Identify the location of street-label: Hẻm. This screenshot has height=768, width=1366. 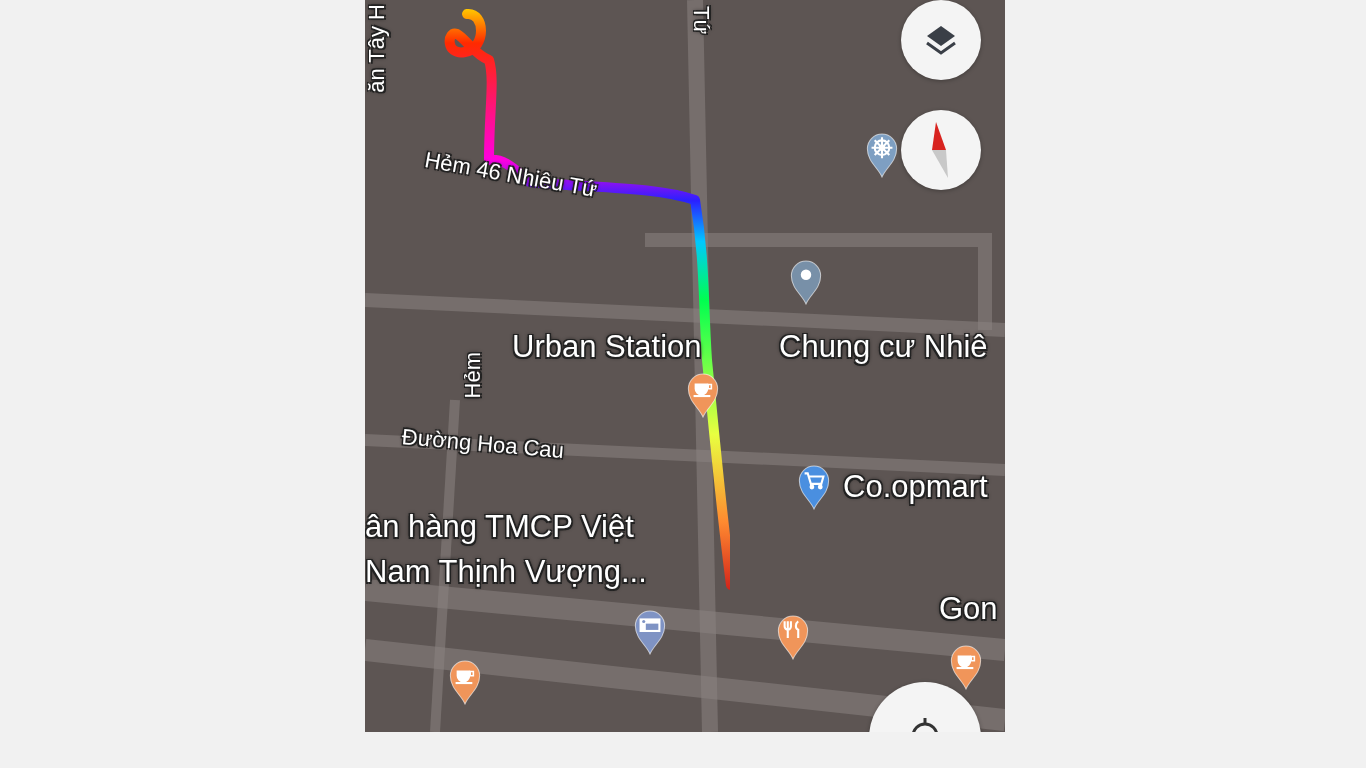
(473, 375).